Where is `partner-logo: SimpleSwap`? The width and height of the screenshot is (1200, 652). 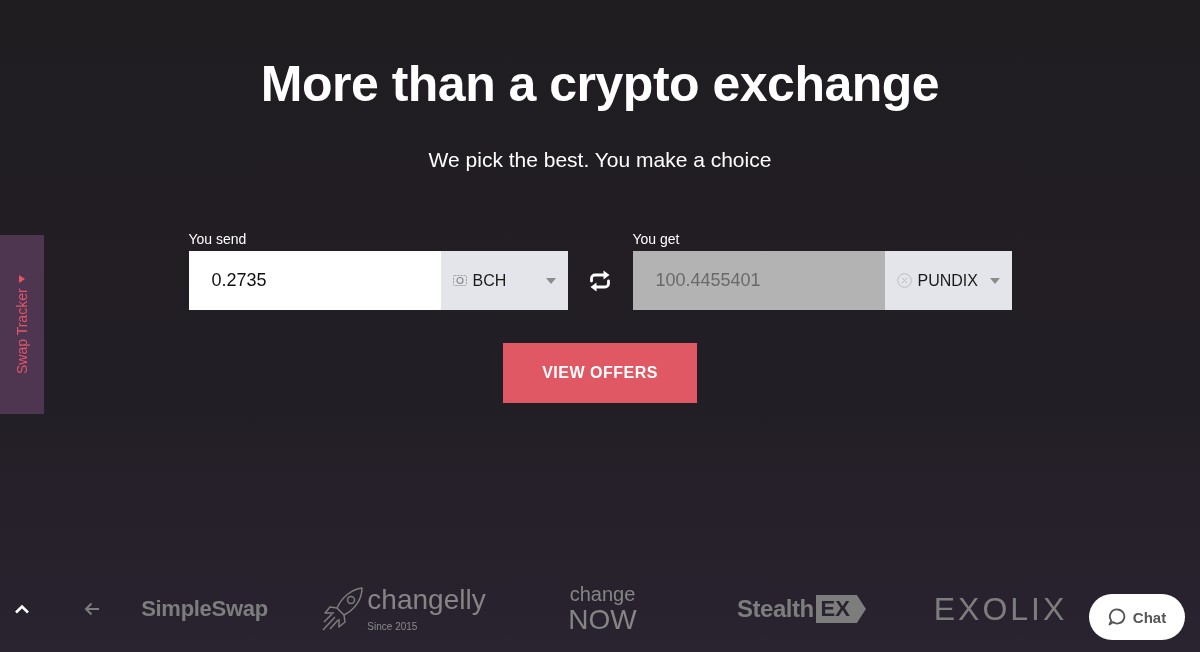 partner-logo: SimpleSwap is located at coordinates (204, 609).